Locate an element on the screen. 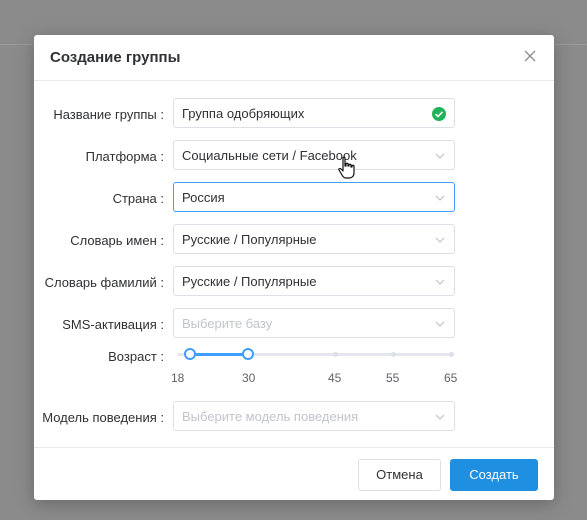 The width and height of the screenshot is (587, 520). slider-handle-min is located at coordinates (190, 354).